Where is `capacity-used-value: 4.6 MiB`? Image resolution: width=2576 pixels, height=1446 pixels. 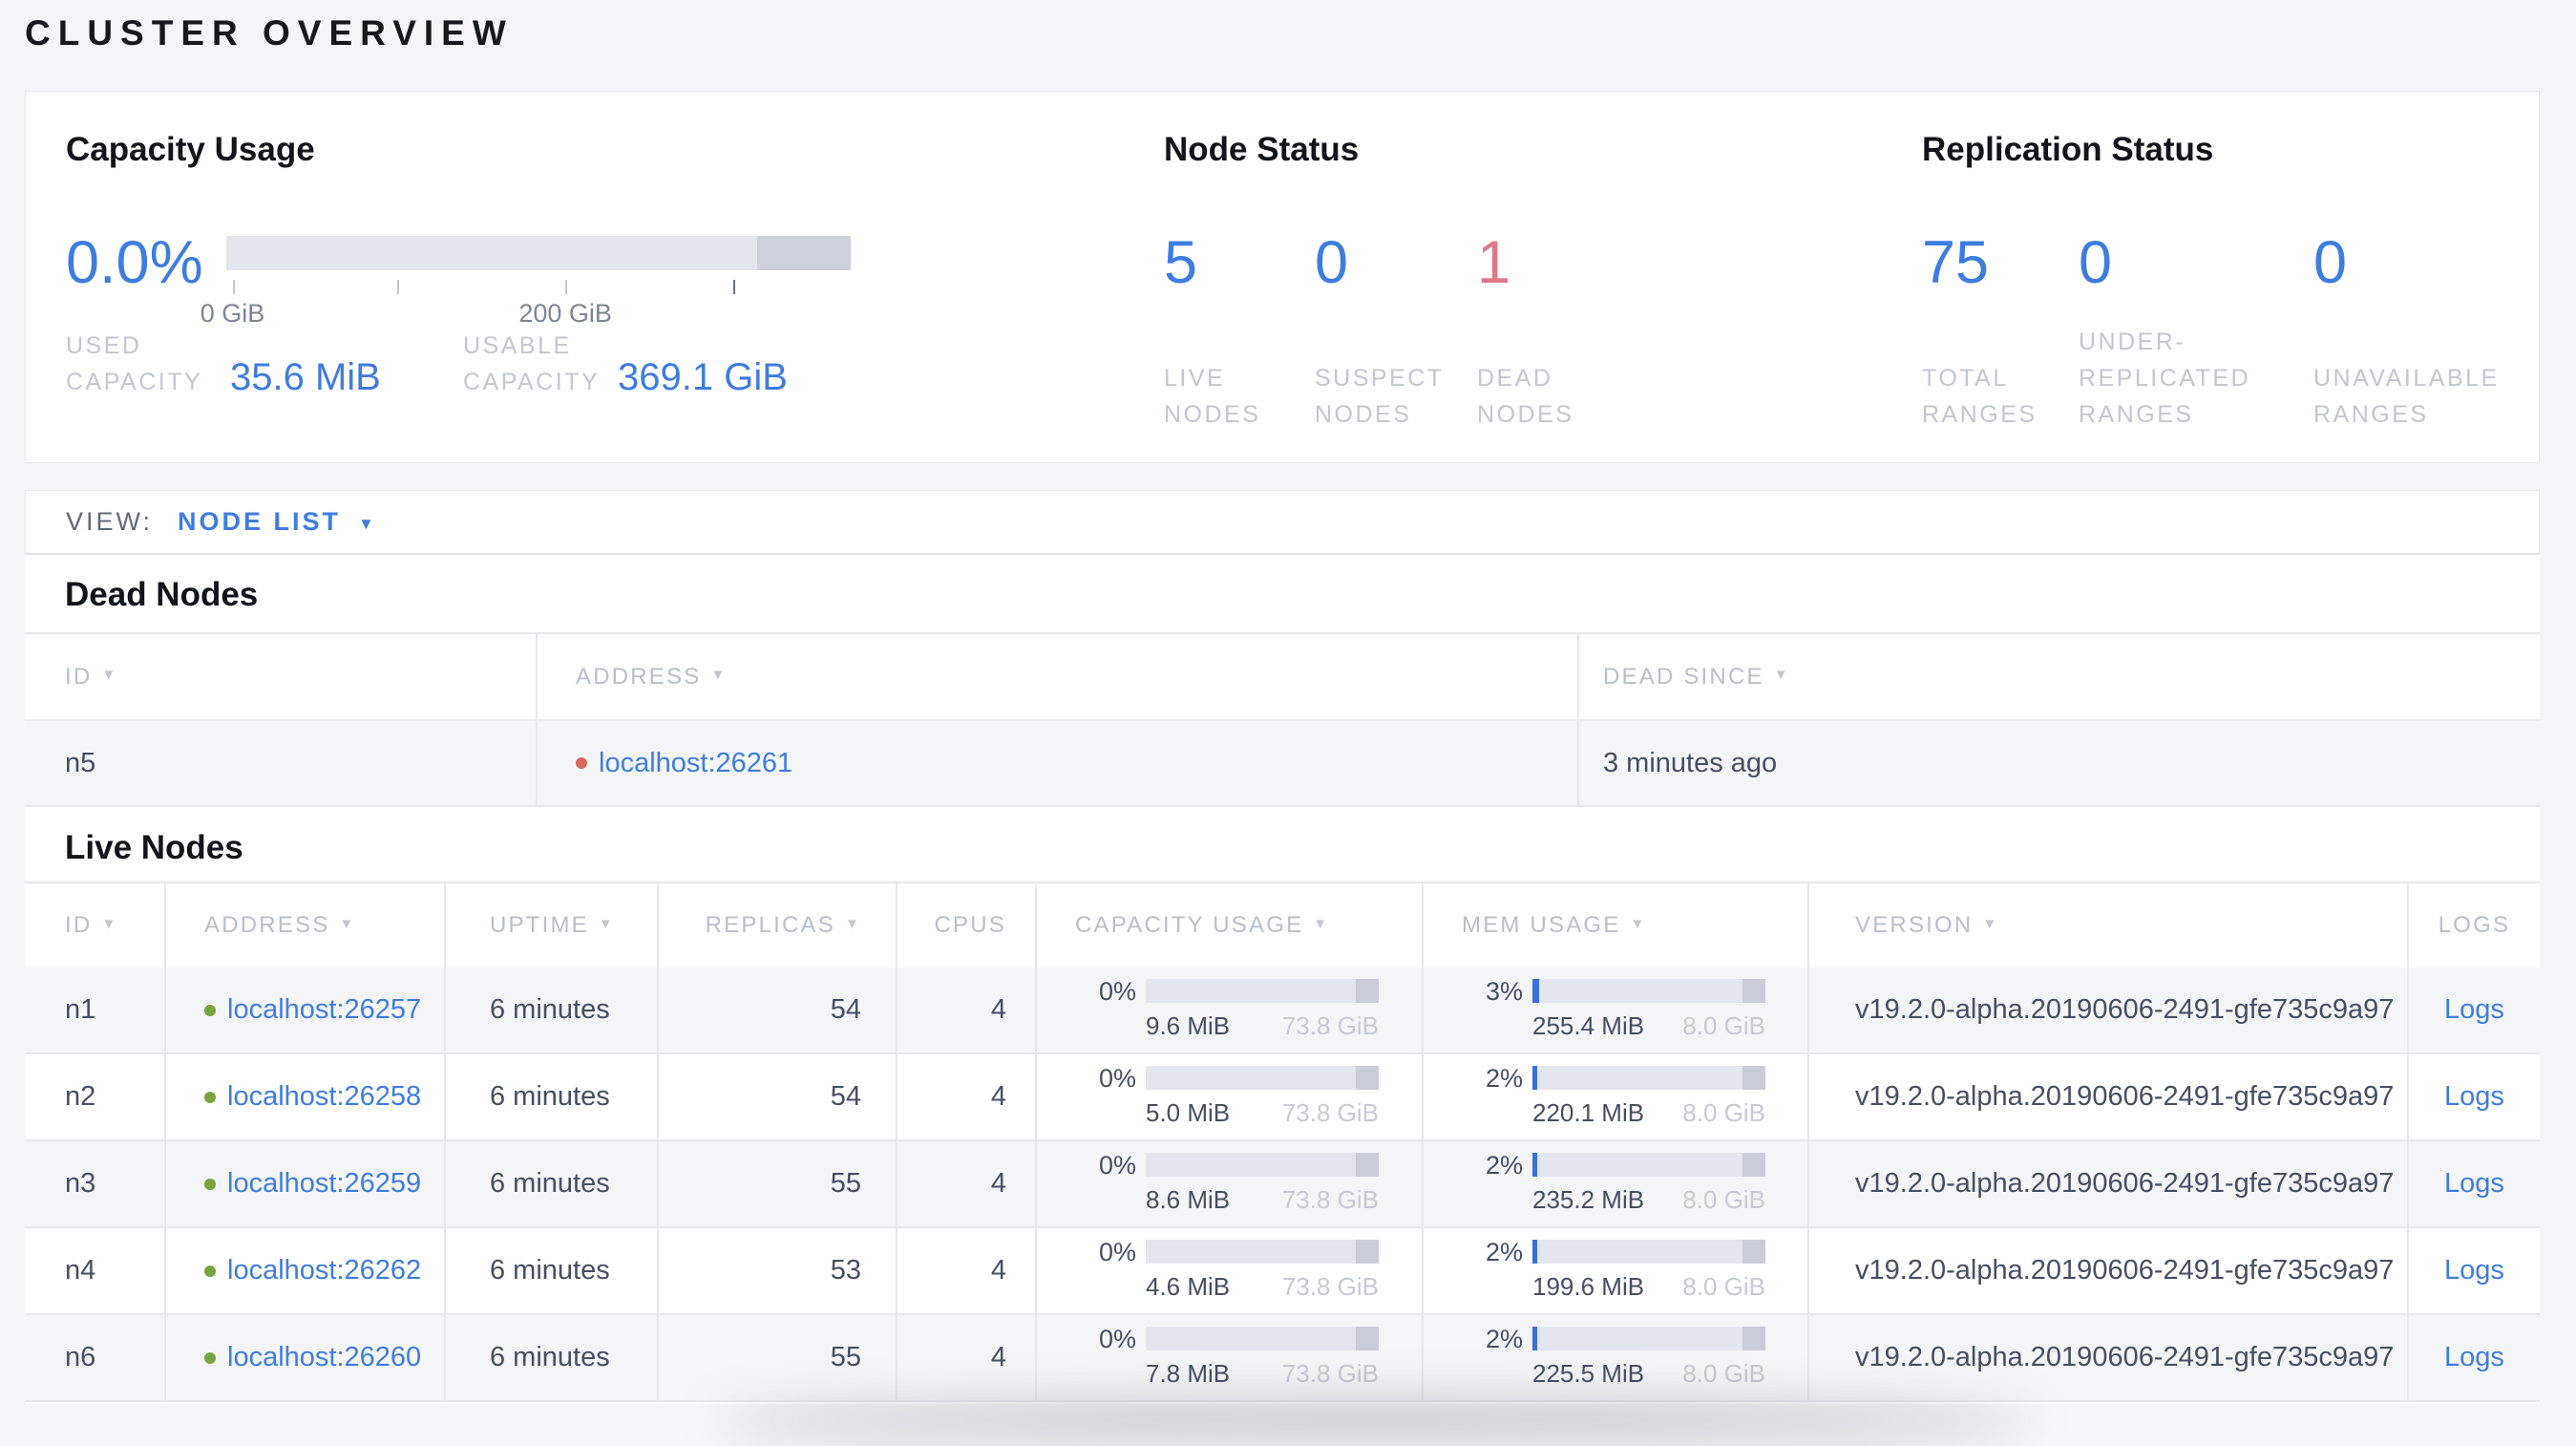 capacity-used-value: 4.6 MiB is located at coordinates (1188, 1286).